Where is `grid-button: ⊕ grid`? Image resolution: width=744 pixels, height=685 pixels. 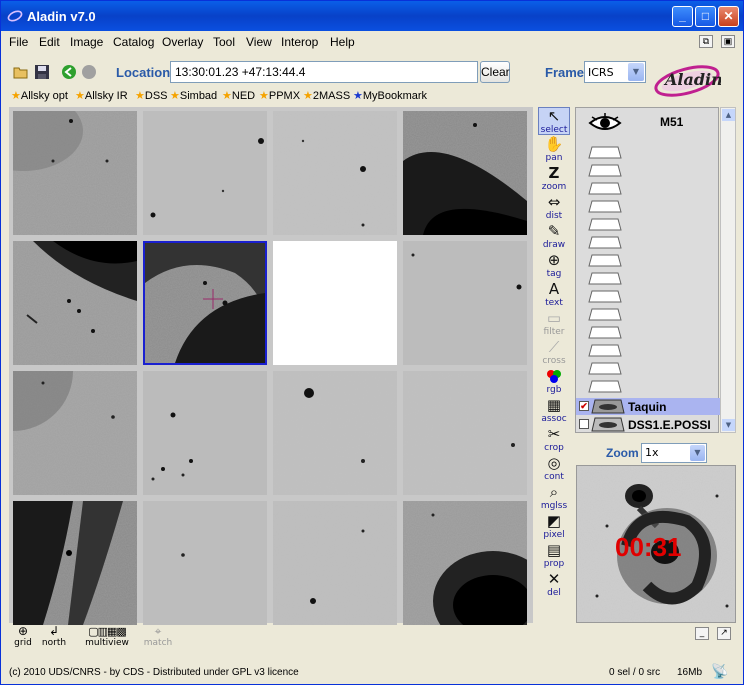
grid-button: ⊕ grid is located at coordinates (23, 636).